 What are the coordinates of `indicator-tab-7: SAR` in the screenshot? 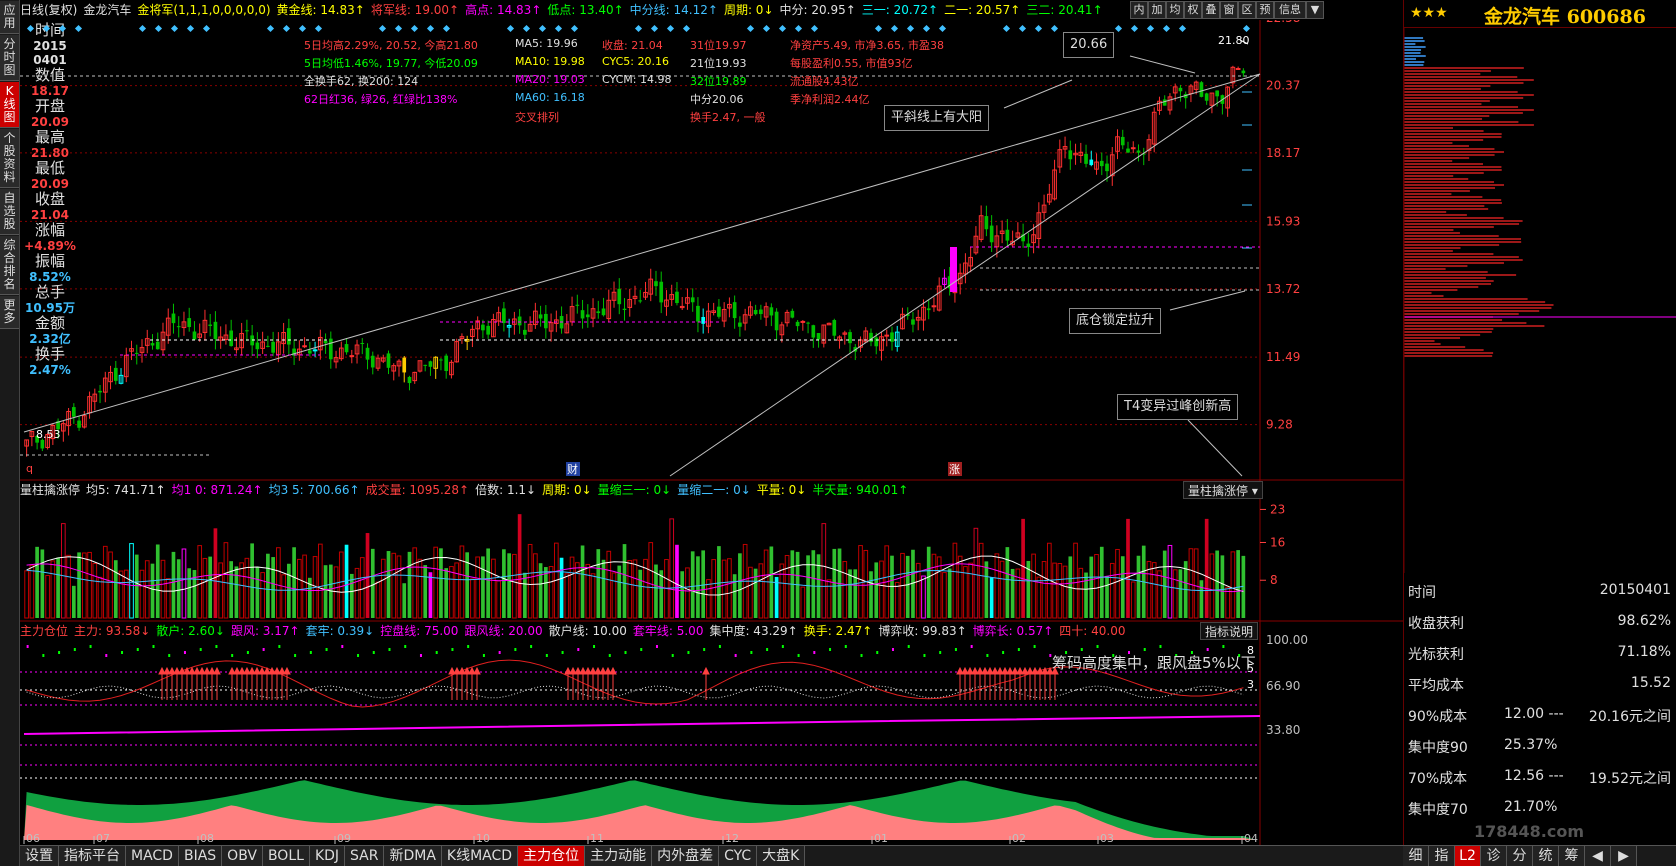 It's located at (365, 856).